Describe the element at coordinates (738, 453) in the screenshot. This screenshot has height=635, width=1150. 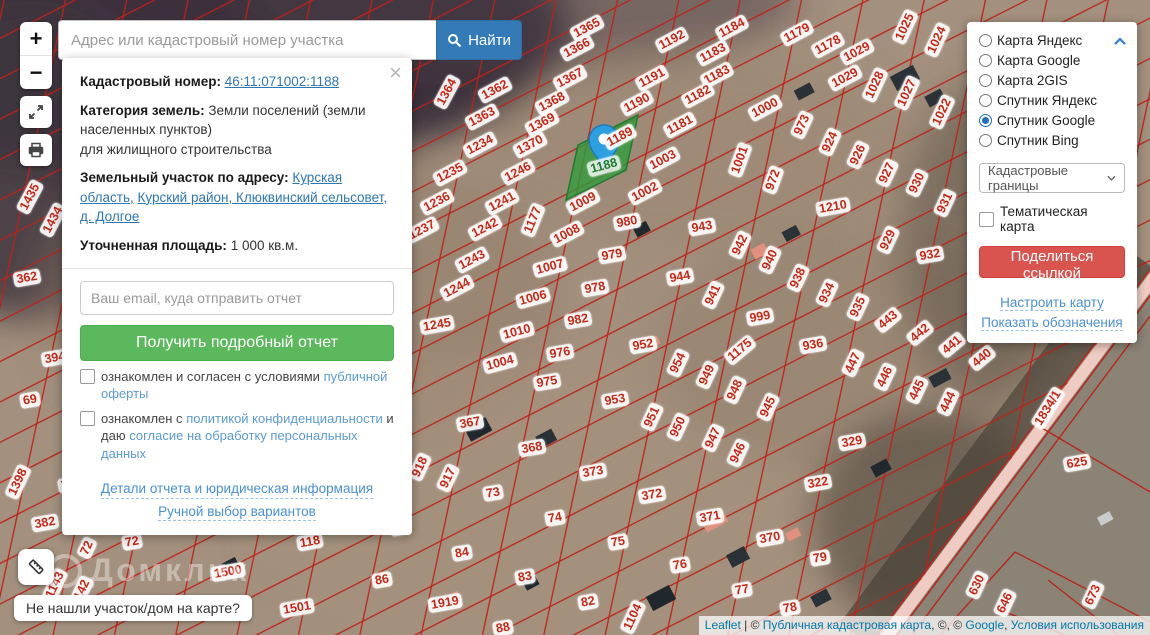
I see `parcel-label: 946` at that location.